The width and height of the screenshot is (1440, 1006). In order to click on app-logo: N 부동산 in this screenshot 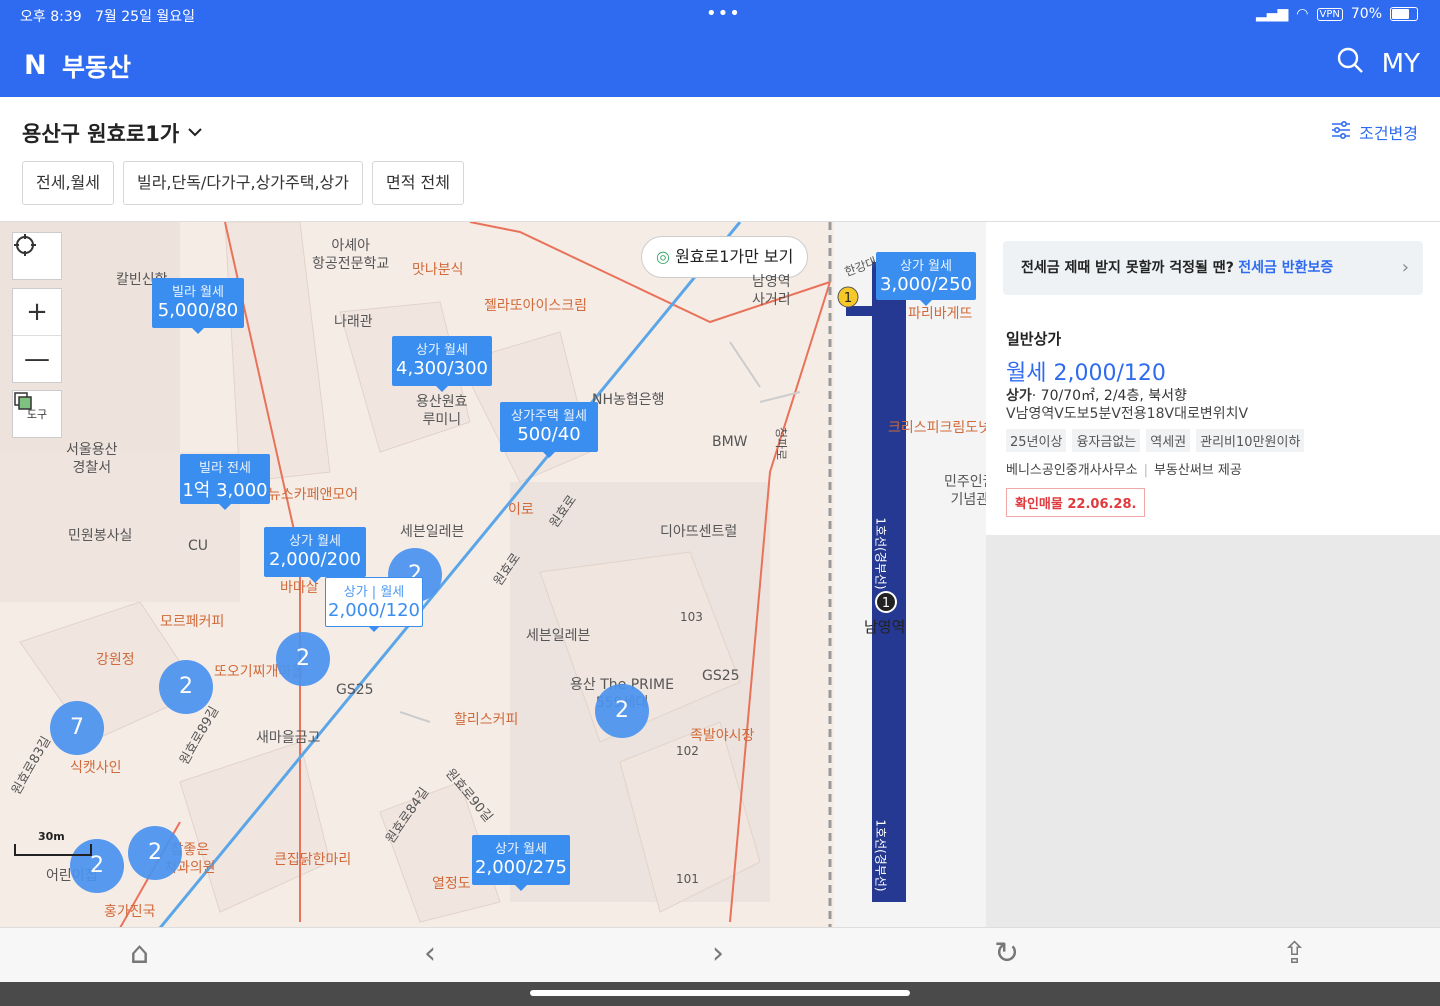, I will do `click(77, 66)`.